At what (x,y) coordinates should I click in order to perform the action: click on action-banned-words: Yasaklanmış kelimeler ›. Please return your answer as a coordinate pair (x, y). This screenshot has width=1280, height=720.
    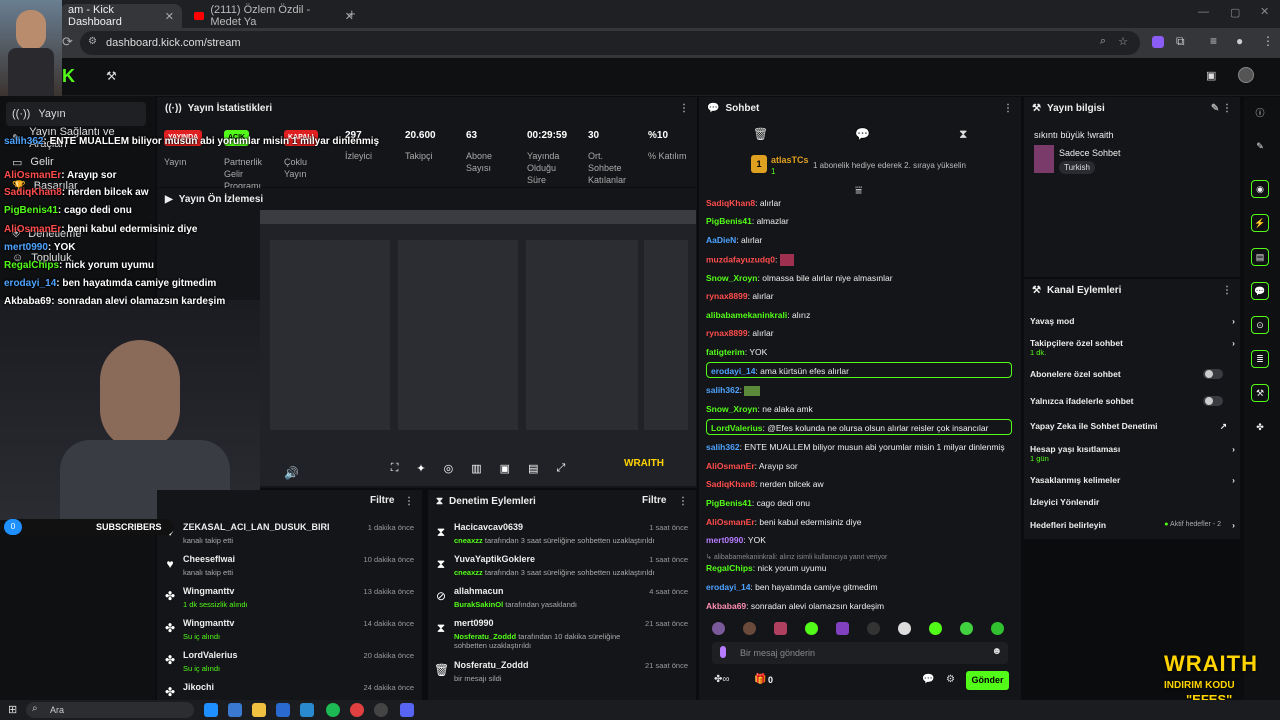
    Looking at the image, I should click on (1132, 480).